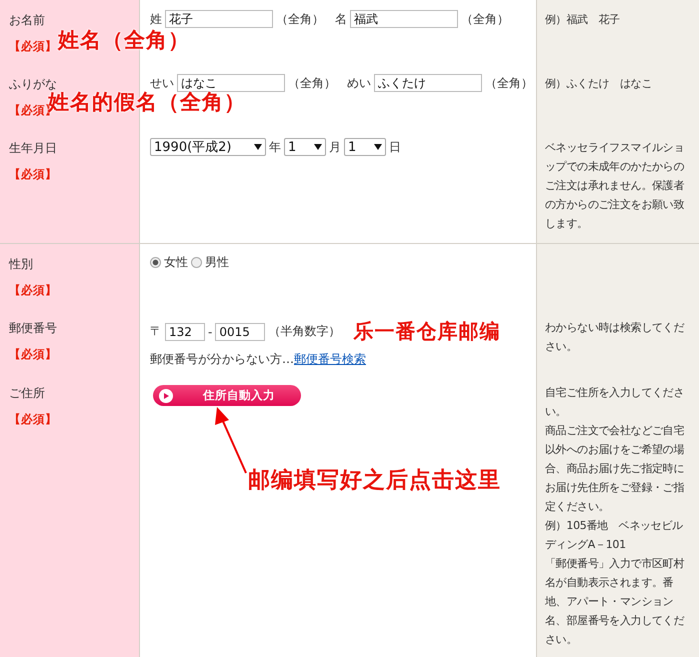  I want to click on date-unit: 月, so click(335, 147).